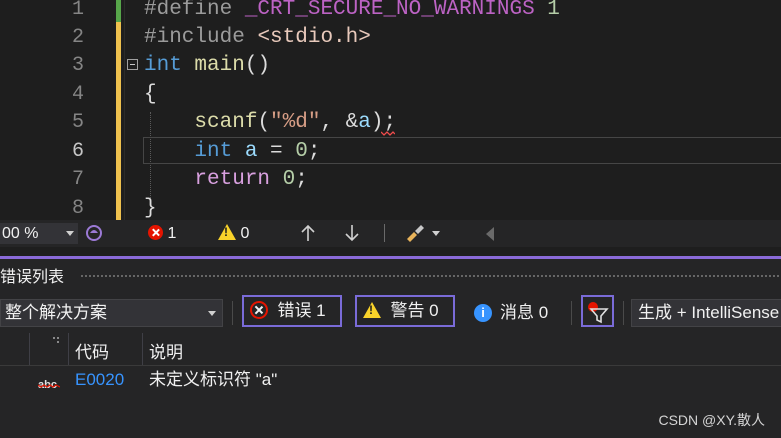 This screenshot has width=781, height=438. Describe the element at coordinates (430, 276) in the screenshot. I see `panel-drag-grip` at that location.